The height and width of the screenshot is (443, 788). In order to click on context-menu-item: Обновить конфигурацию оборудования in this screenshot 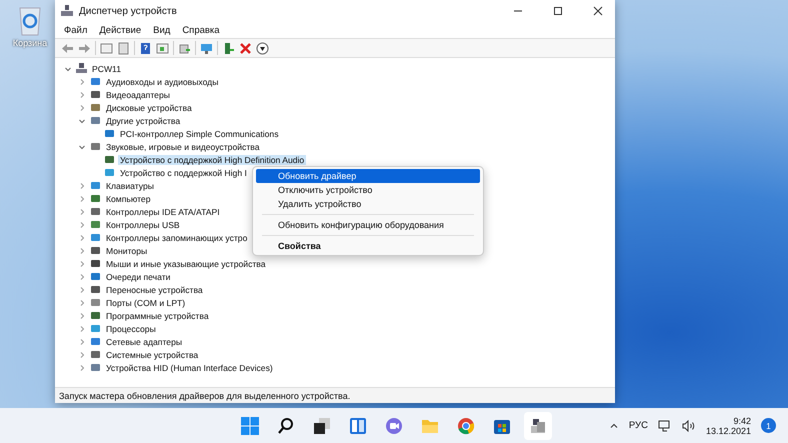, I will do `click(368, 225)`.